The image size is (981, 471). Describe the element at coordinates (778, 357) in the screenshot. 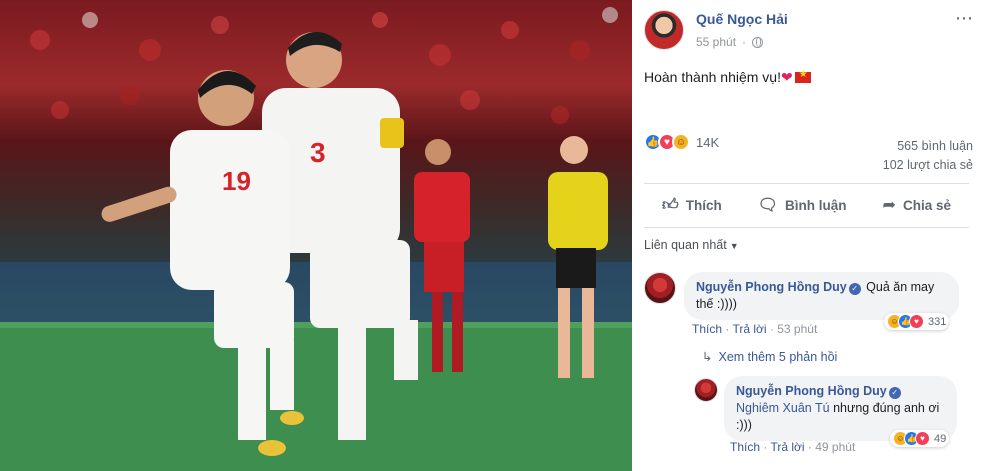

I see `view-more-replies-label: Xem thêm 5 phản hồi` at that location.